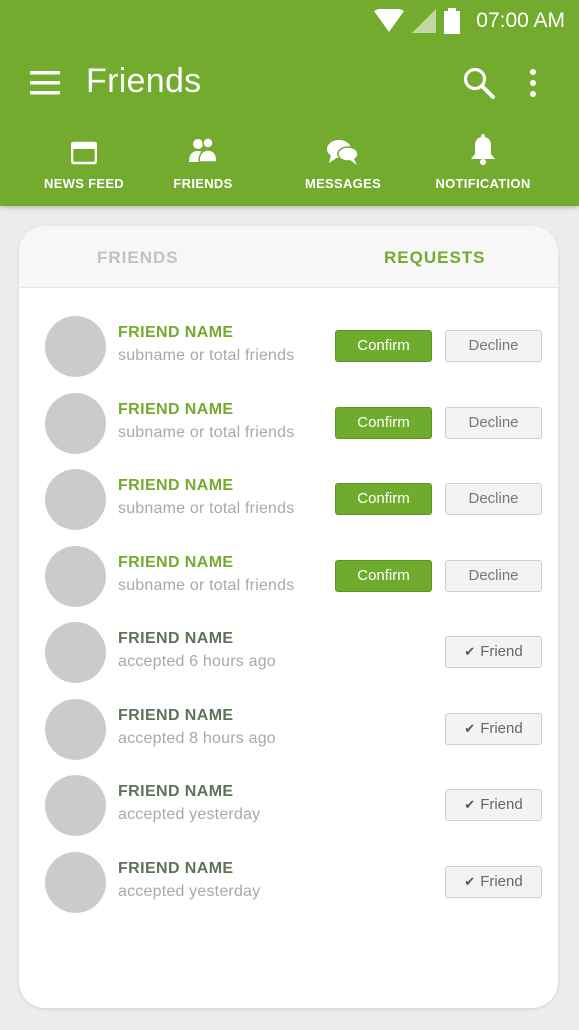 This screenshot has height=1030, width=579. I want to click on bell-icon, so click(483, 149).